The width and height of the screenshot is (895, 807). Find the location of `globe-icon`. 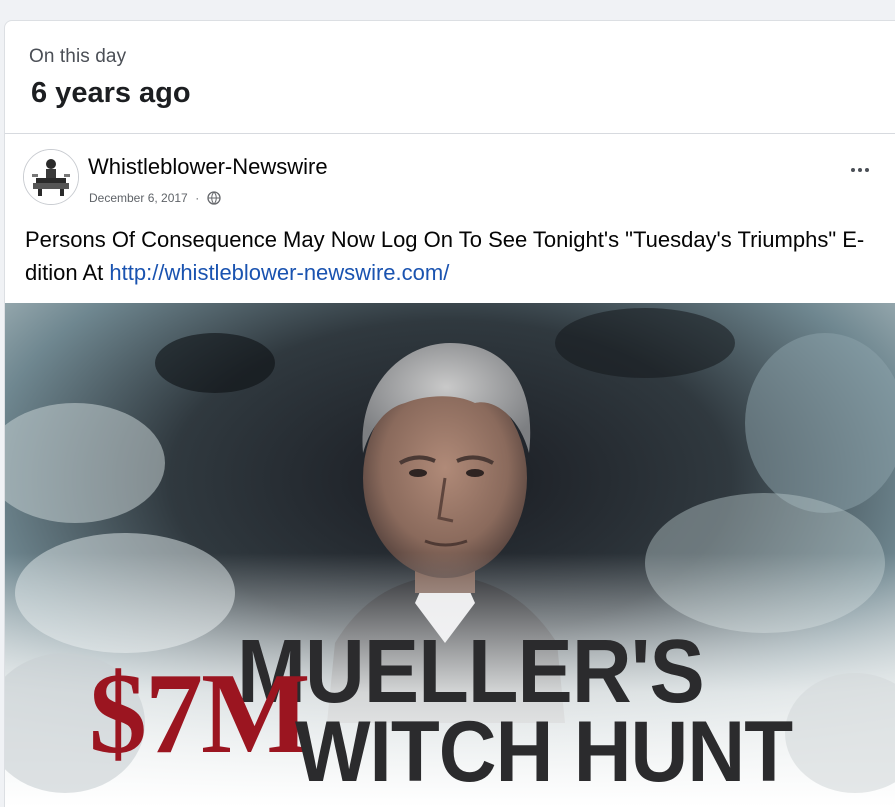

globe-icon is located at coordinates (213, 198).